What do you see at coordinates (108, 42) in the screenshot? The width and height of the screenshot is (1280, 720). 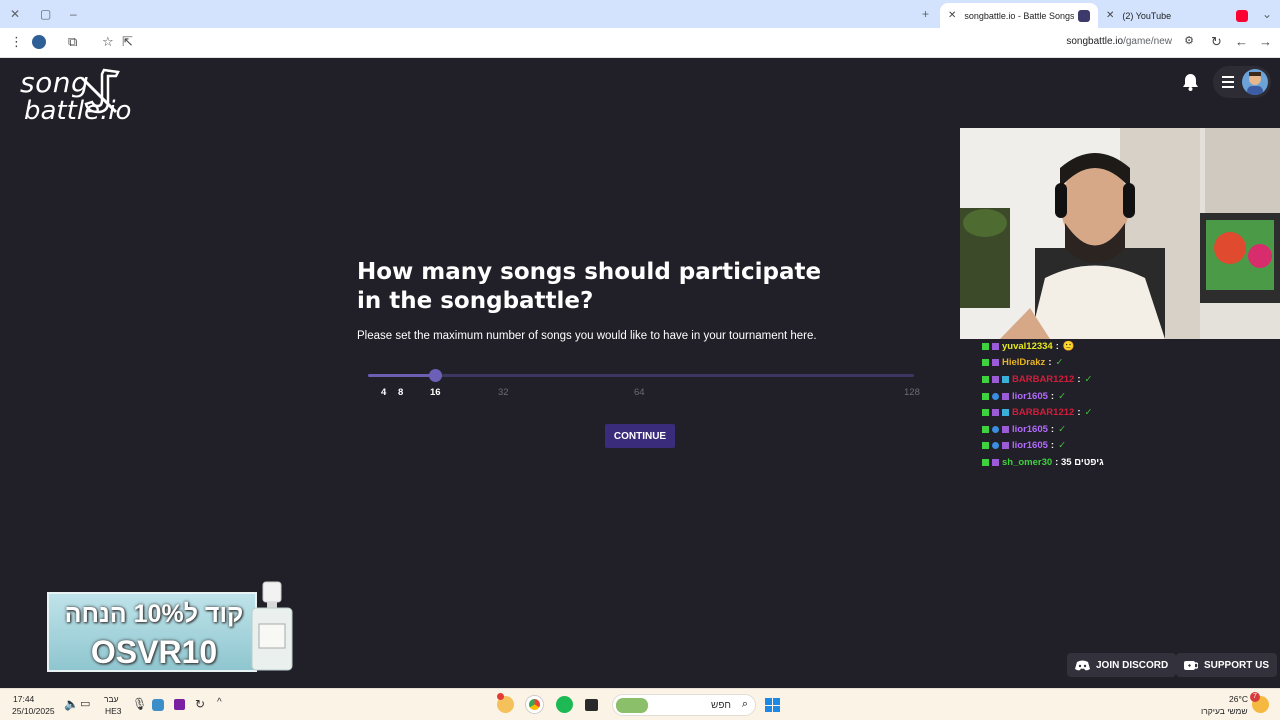 I see `bookmark-star-icon: ☆` at bounding box center [108, 42].